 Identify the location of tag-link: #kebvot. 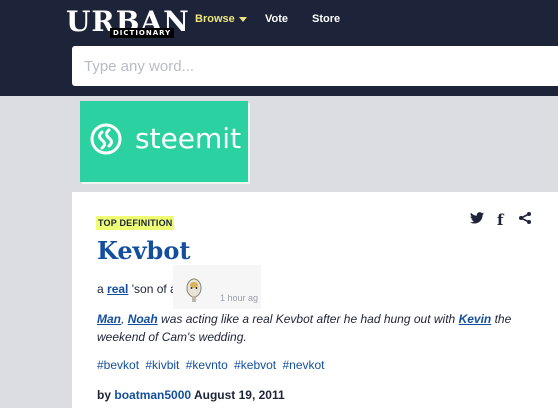
(255, 365).